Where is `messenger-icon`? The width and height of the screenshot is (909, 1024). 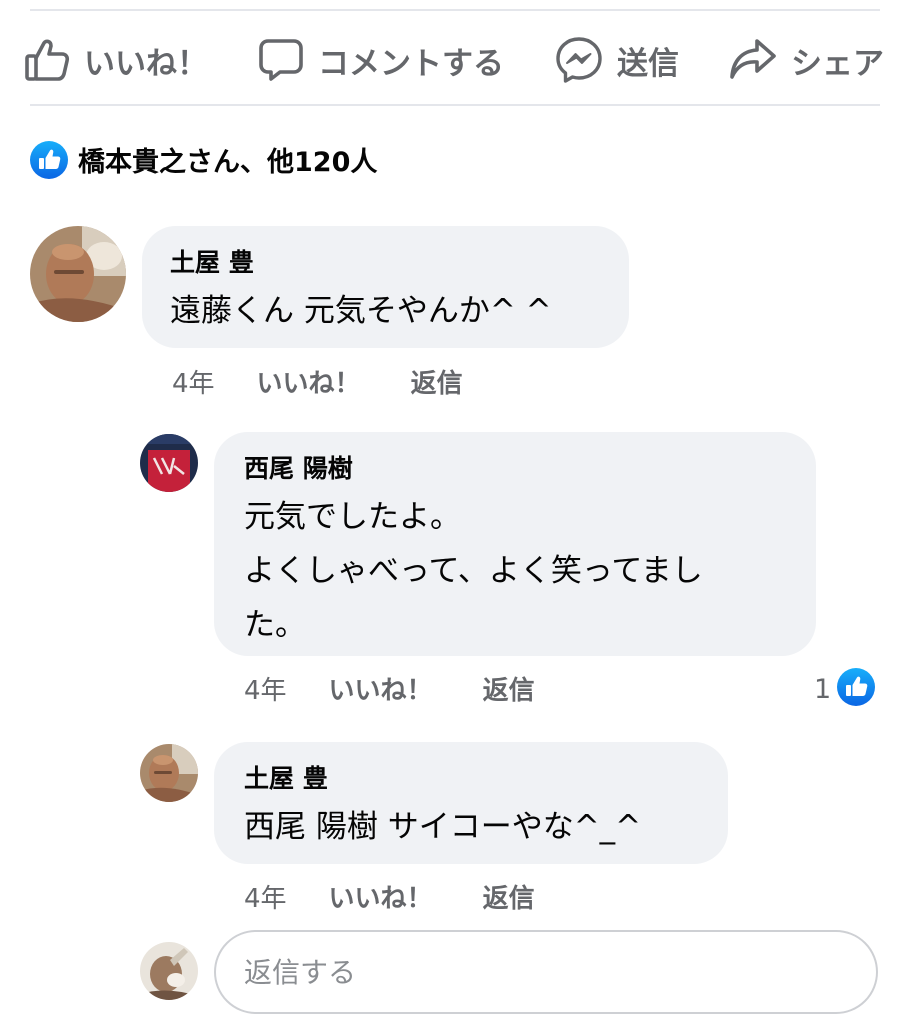
messenger-icon is located at coordinates (579, 60).